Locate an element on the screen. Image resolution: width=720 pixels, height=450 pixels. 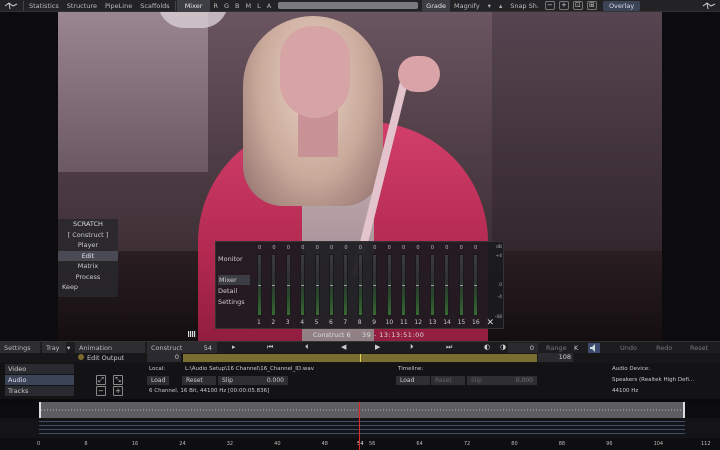
snap-up-icon: ▴ is located at coordinates (500, 6).